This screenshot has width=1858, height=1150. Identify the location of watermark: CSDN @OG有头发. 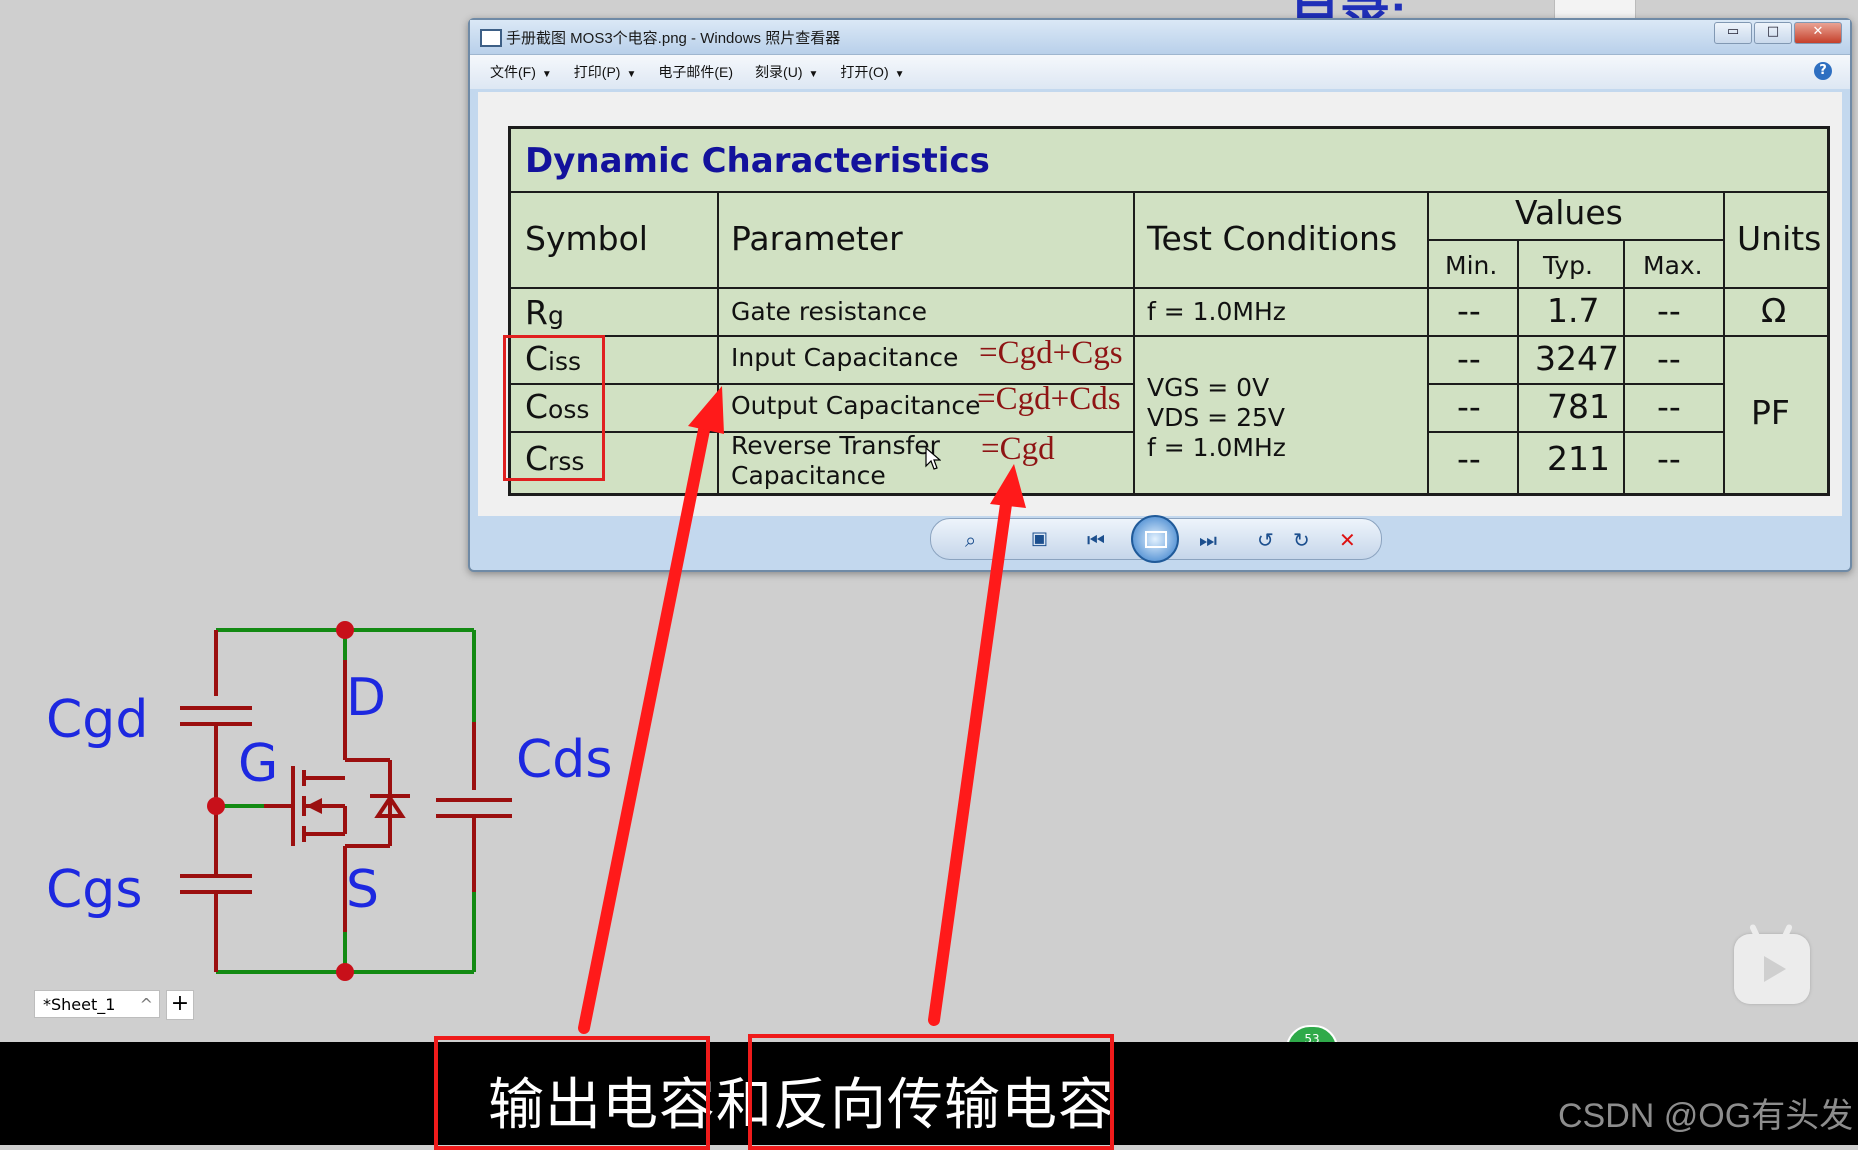
(1706, 1116).